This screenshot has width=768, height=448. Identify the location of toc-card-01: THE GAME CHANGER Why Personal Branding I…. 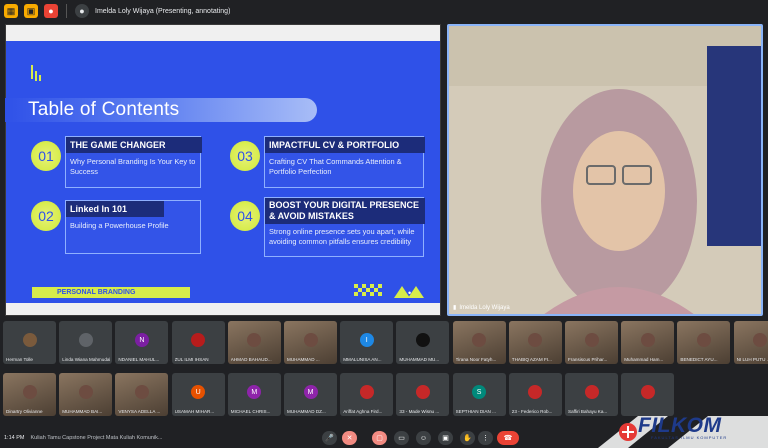
(133, 162).